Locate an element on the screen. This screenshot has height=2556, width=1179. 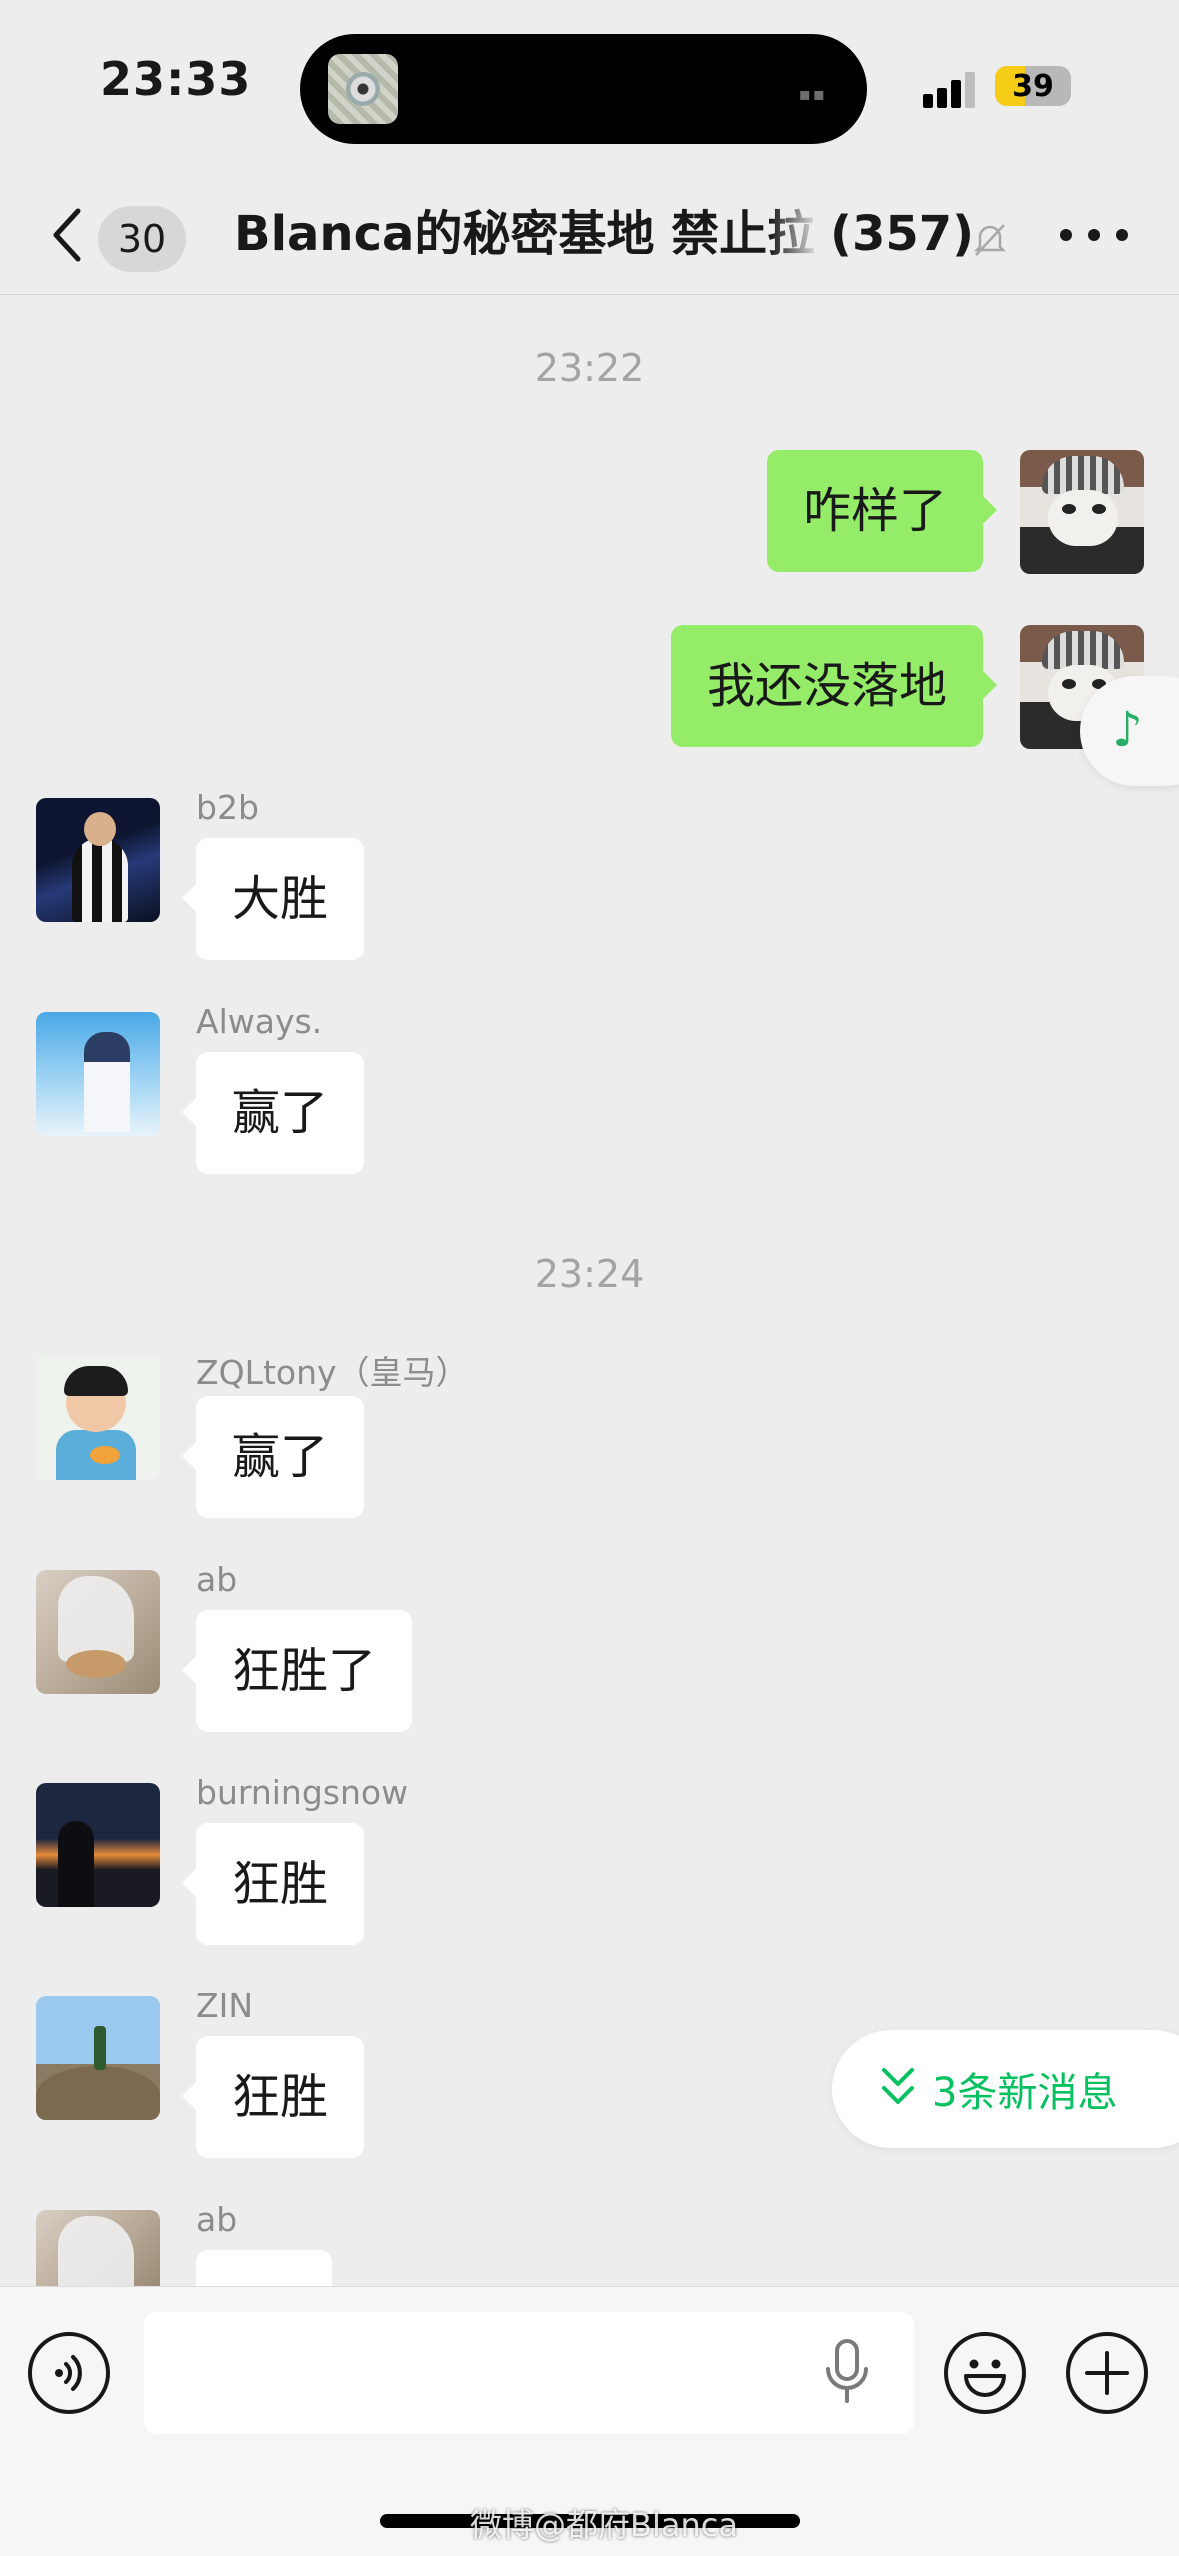
bell-slash-icon is located at coordinates (990, 240).